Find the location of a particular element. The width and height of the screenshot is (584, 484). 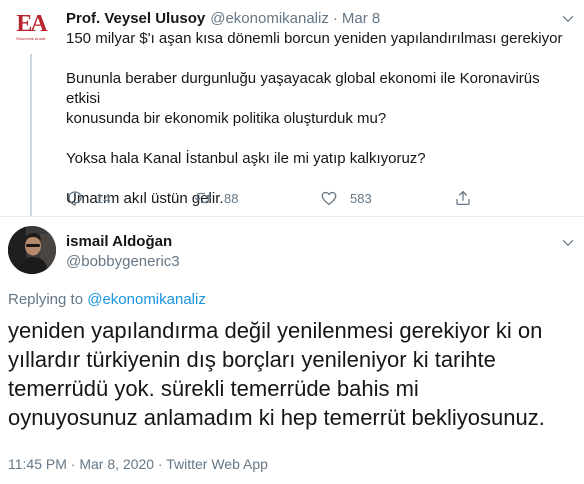

retweet-button: 88 is located at coordinates (216, 198).